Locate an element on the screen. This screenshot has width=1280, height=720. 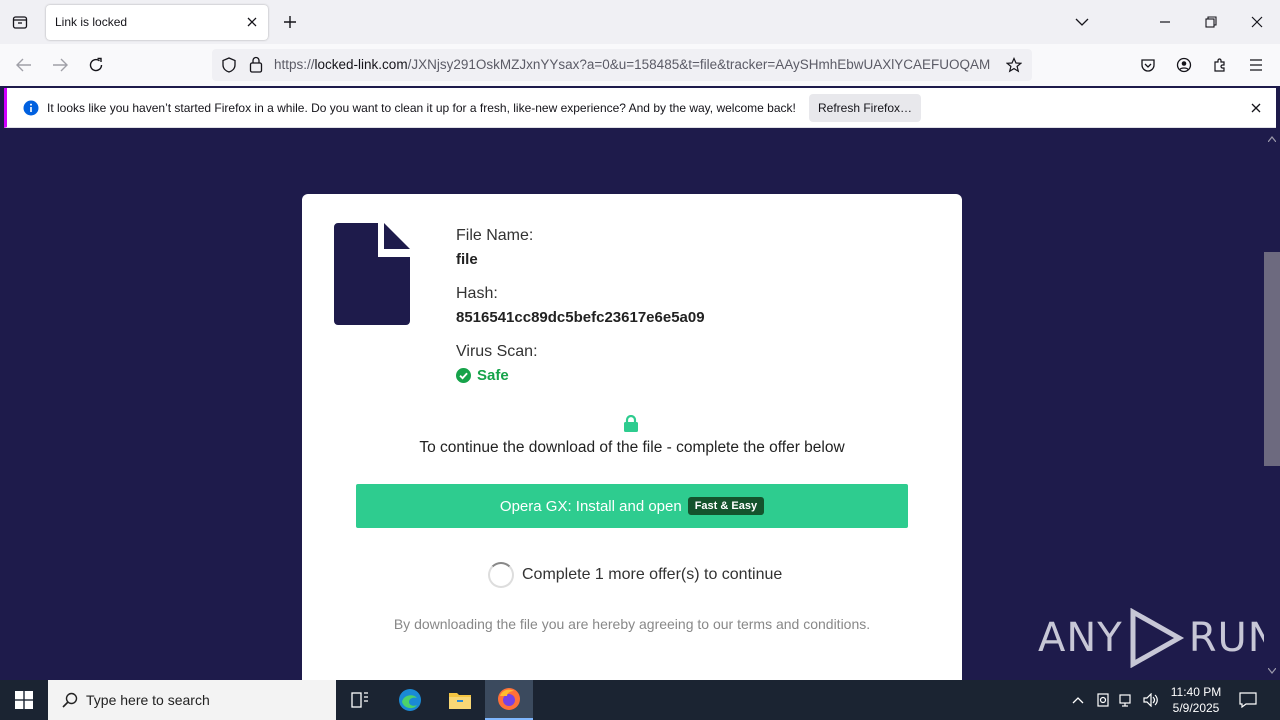
bookmark-star-icon is located at coordinates (1014, 67).